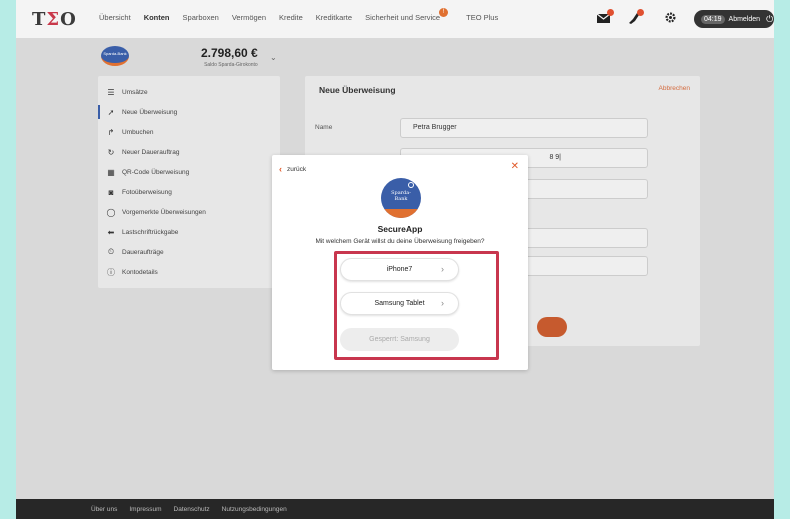 The height and width of the screenshot is (519, 790). Describe the element at coordinates (104, 509) in the screenshot. I see `footer-link-ueber-uns: Über uns` at that location.